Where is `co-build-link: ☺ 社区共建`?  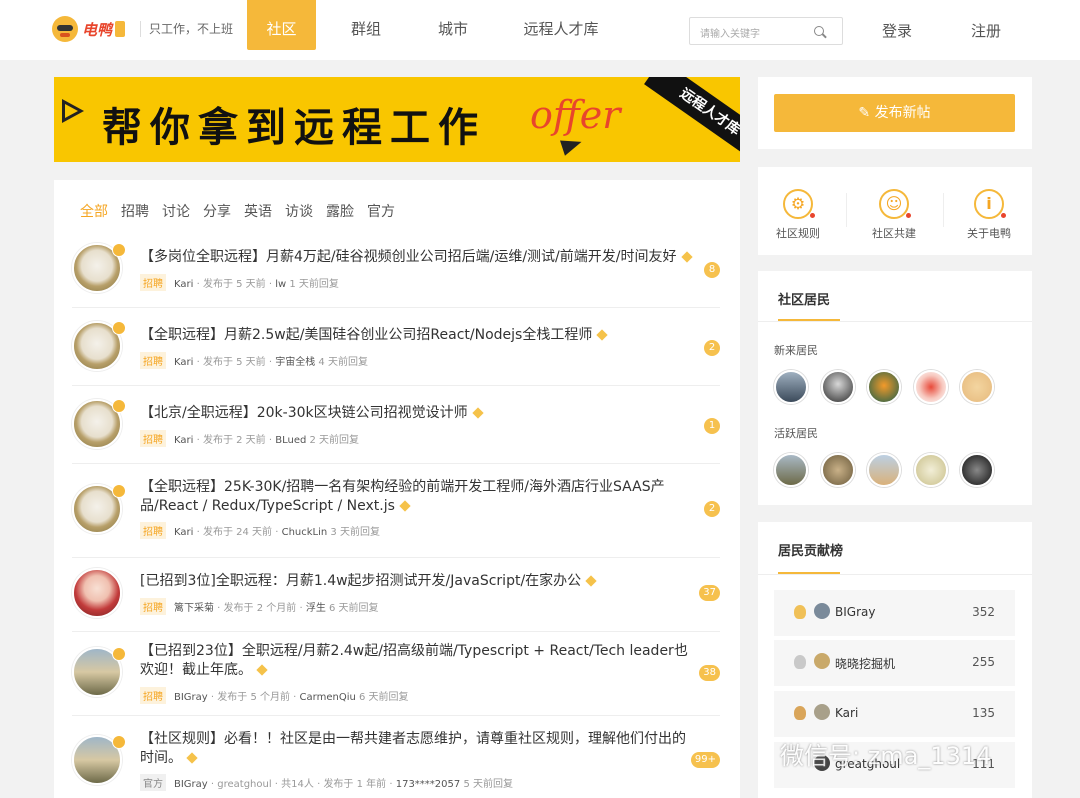 co-build-link: ☺ 社区共建 is located at coordinates (894, 215).